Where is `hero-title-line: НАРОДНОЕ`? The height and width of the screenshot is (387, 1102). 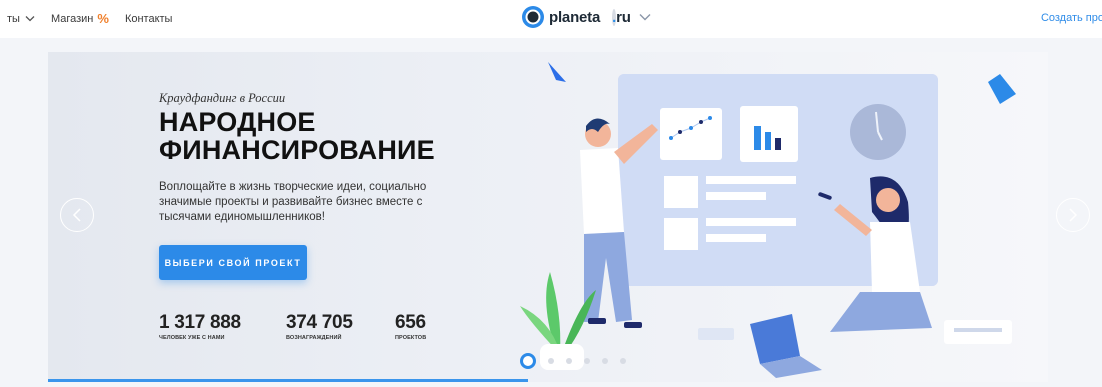
hero-title-line: НАРОДНОЕ is located at coordinates (237, 122).